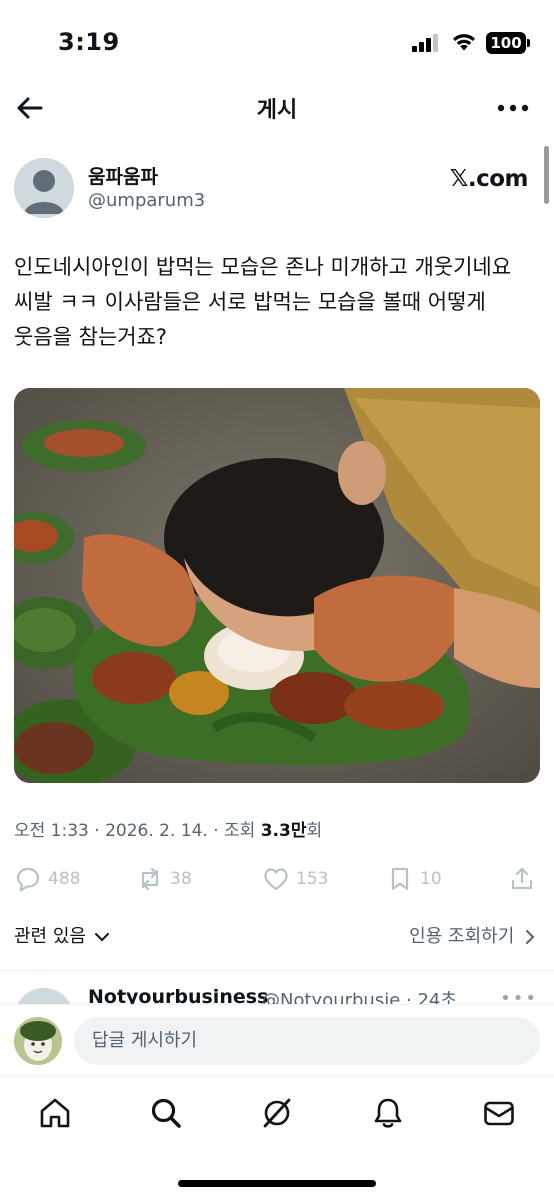 The height and width of the screenshot is (1199, 554). I want to click on battery-indicator: 100, so click(508, 43).